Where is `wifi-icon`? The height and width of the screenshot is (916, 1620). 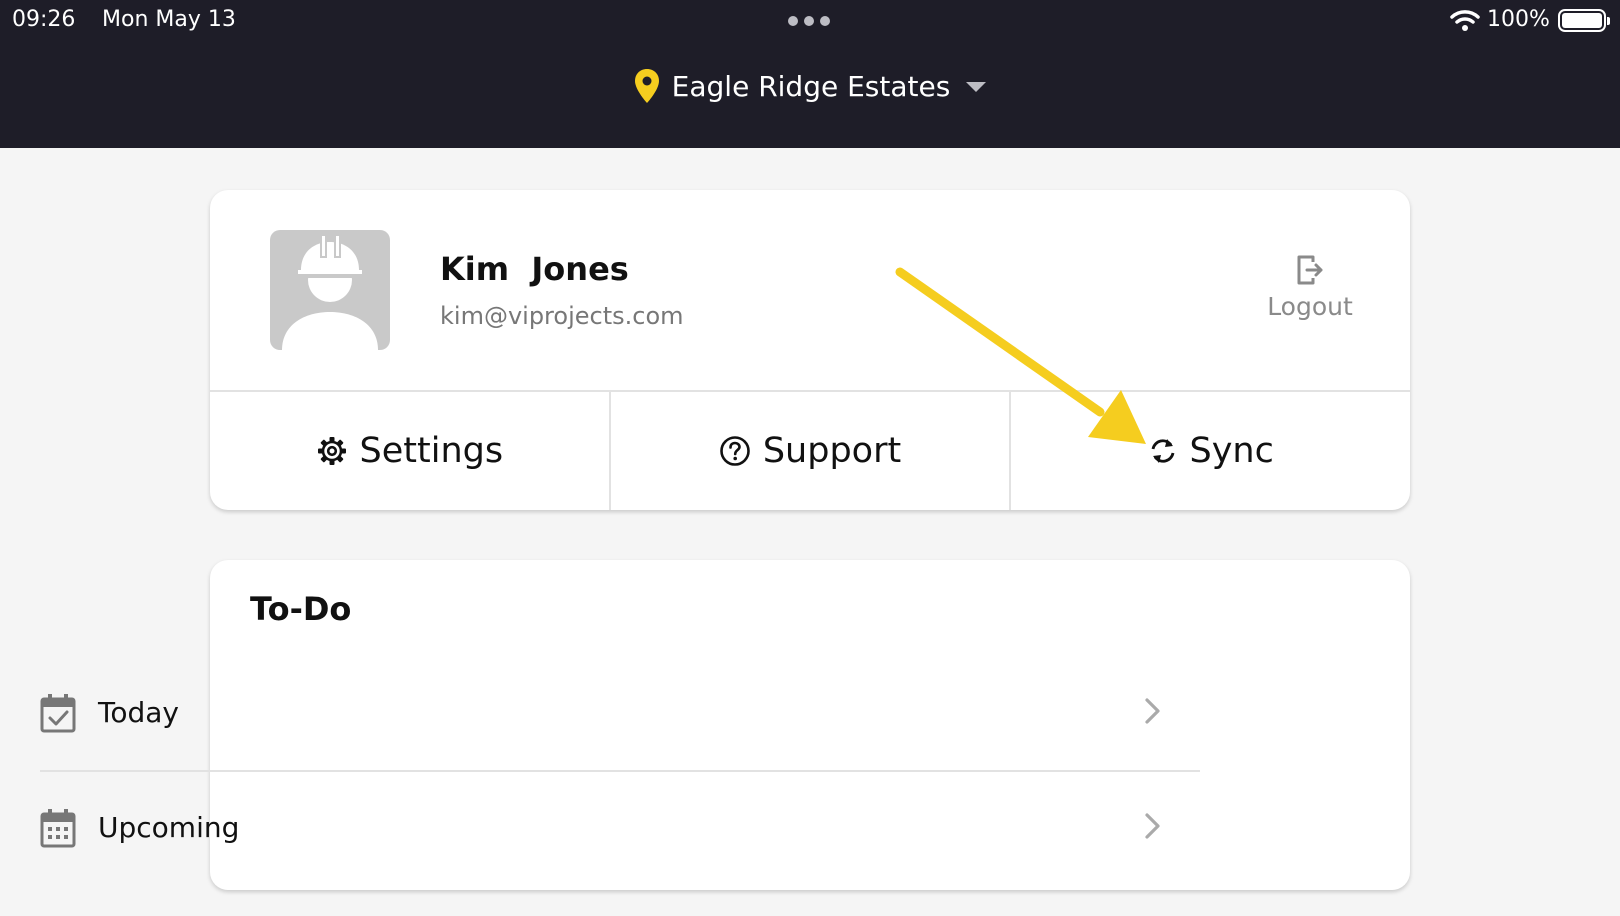 wifi-icon is located at coordinates (1465, 20).